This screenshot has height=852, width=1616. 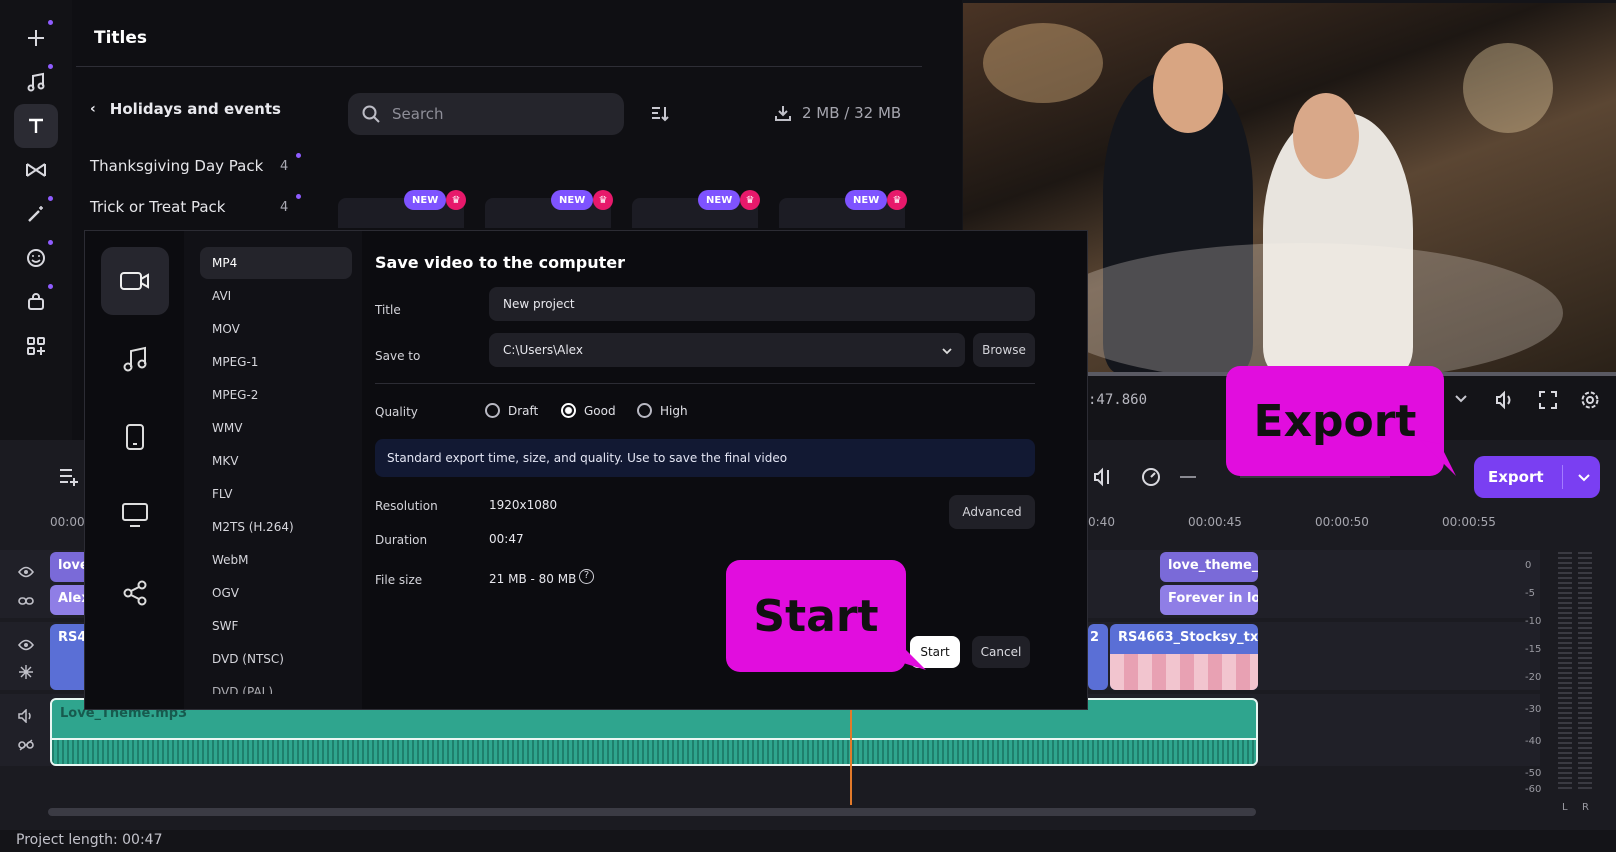 What do you see at coordinates (588, 410) in the screenshot?
I see `quality-radio-good: Good` at bounding box center [588, 410].